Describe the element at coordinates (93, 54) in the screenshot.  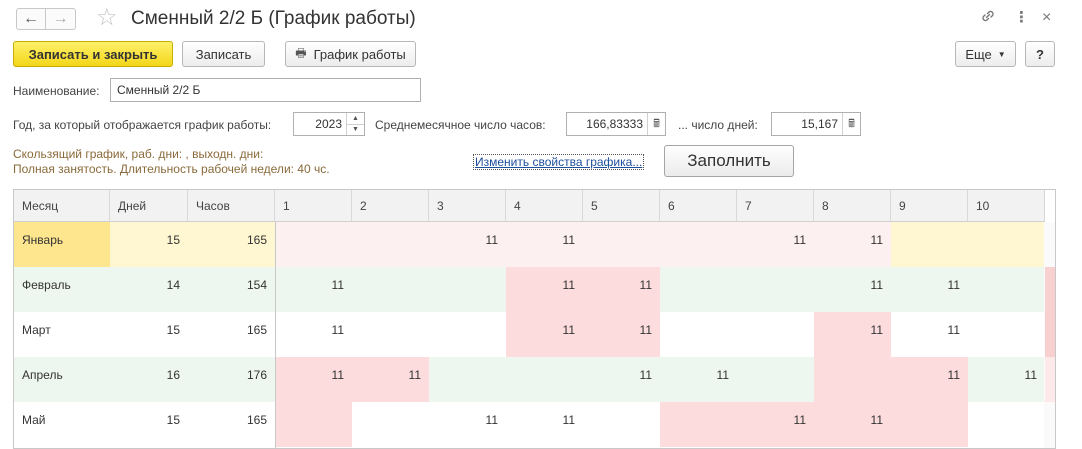
I see `save-and-close-button: Записать и закрыть` at that location.